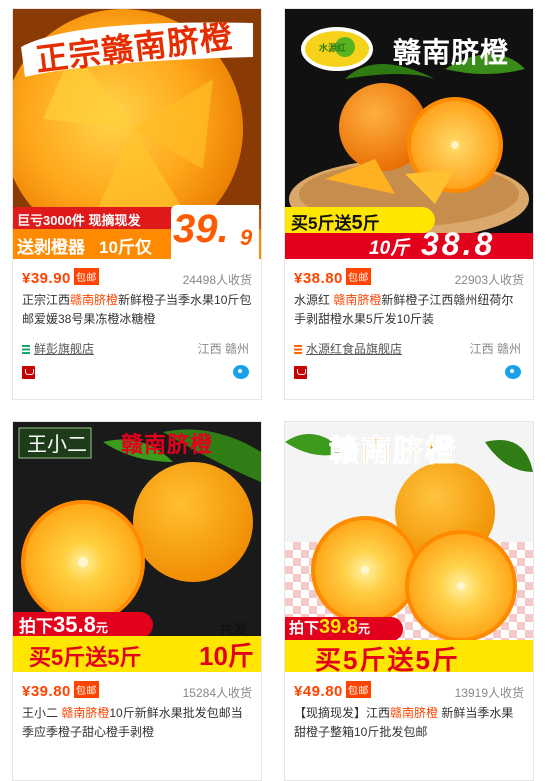 Image resolution: width=556 pixels, height=781 pixels. I want to click on sold-count: 22903人收货, so click(489, 280).